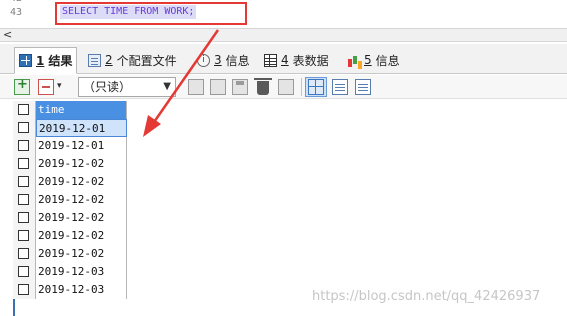 The height and width of the screenshot is (316, 567). I want to click on readonly-mode-select: （只读） ▼, so click(127, 87).